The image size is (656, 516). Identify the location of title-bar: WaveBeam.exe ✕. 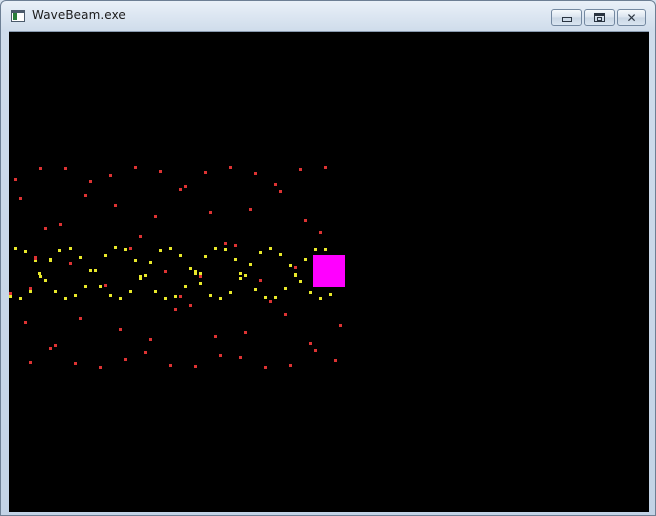
(328, 15).